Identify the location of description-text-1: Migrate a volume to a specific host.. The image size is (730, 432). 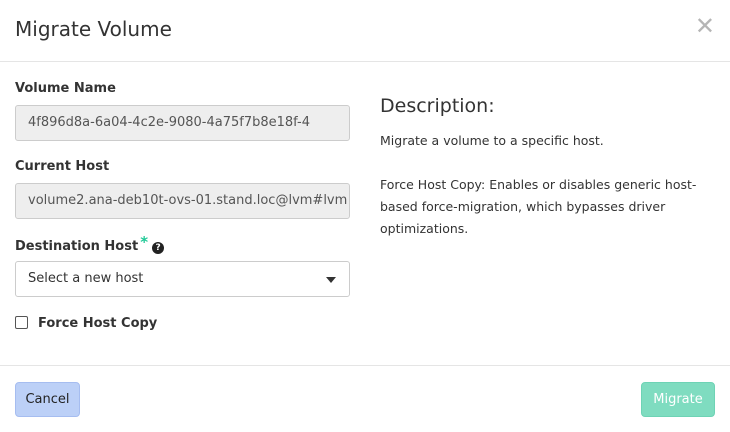
(492, 140).